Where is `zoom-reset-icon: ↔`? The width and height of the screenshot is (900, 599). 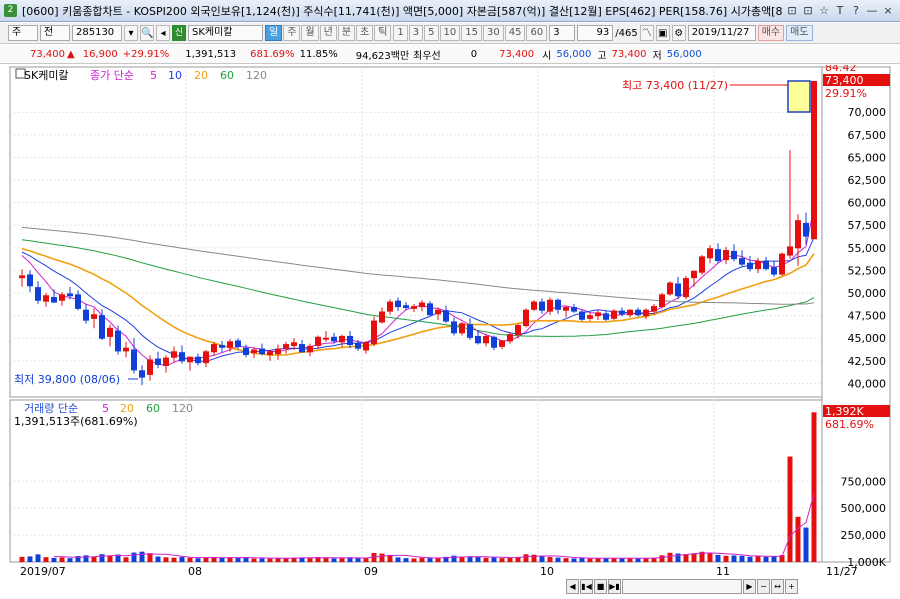
zoom-reset-icon: ↔ is located at coordinates (777, 586).